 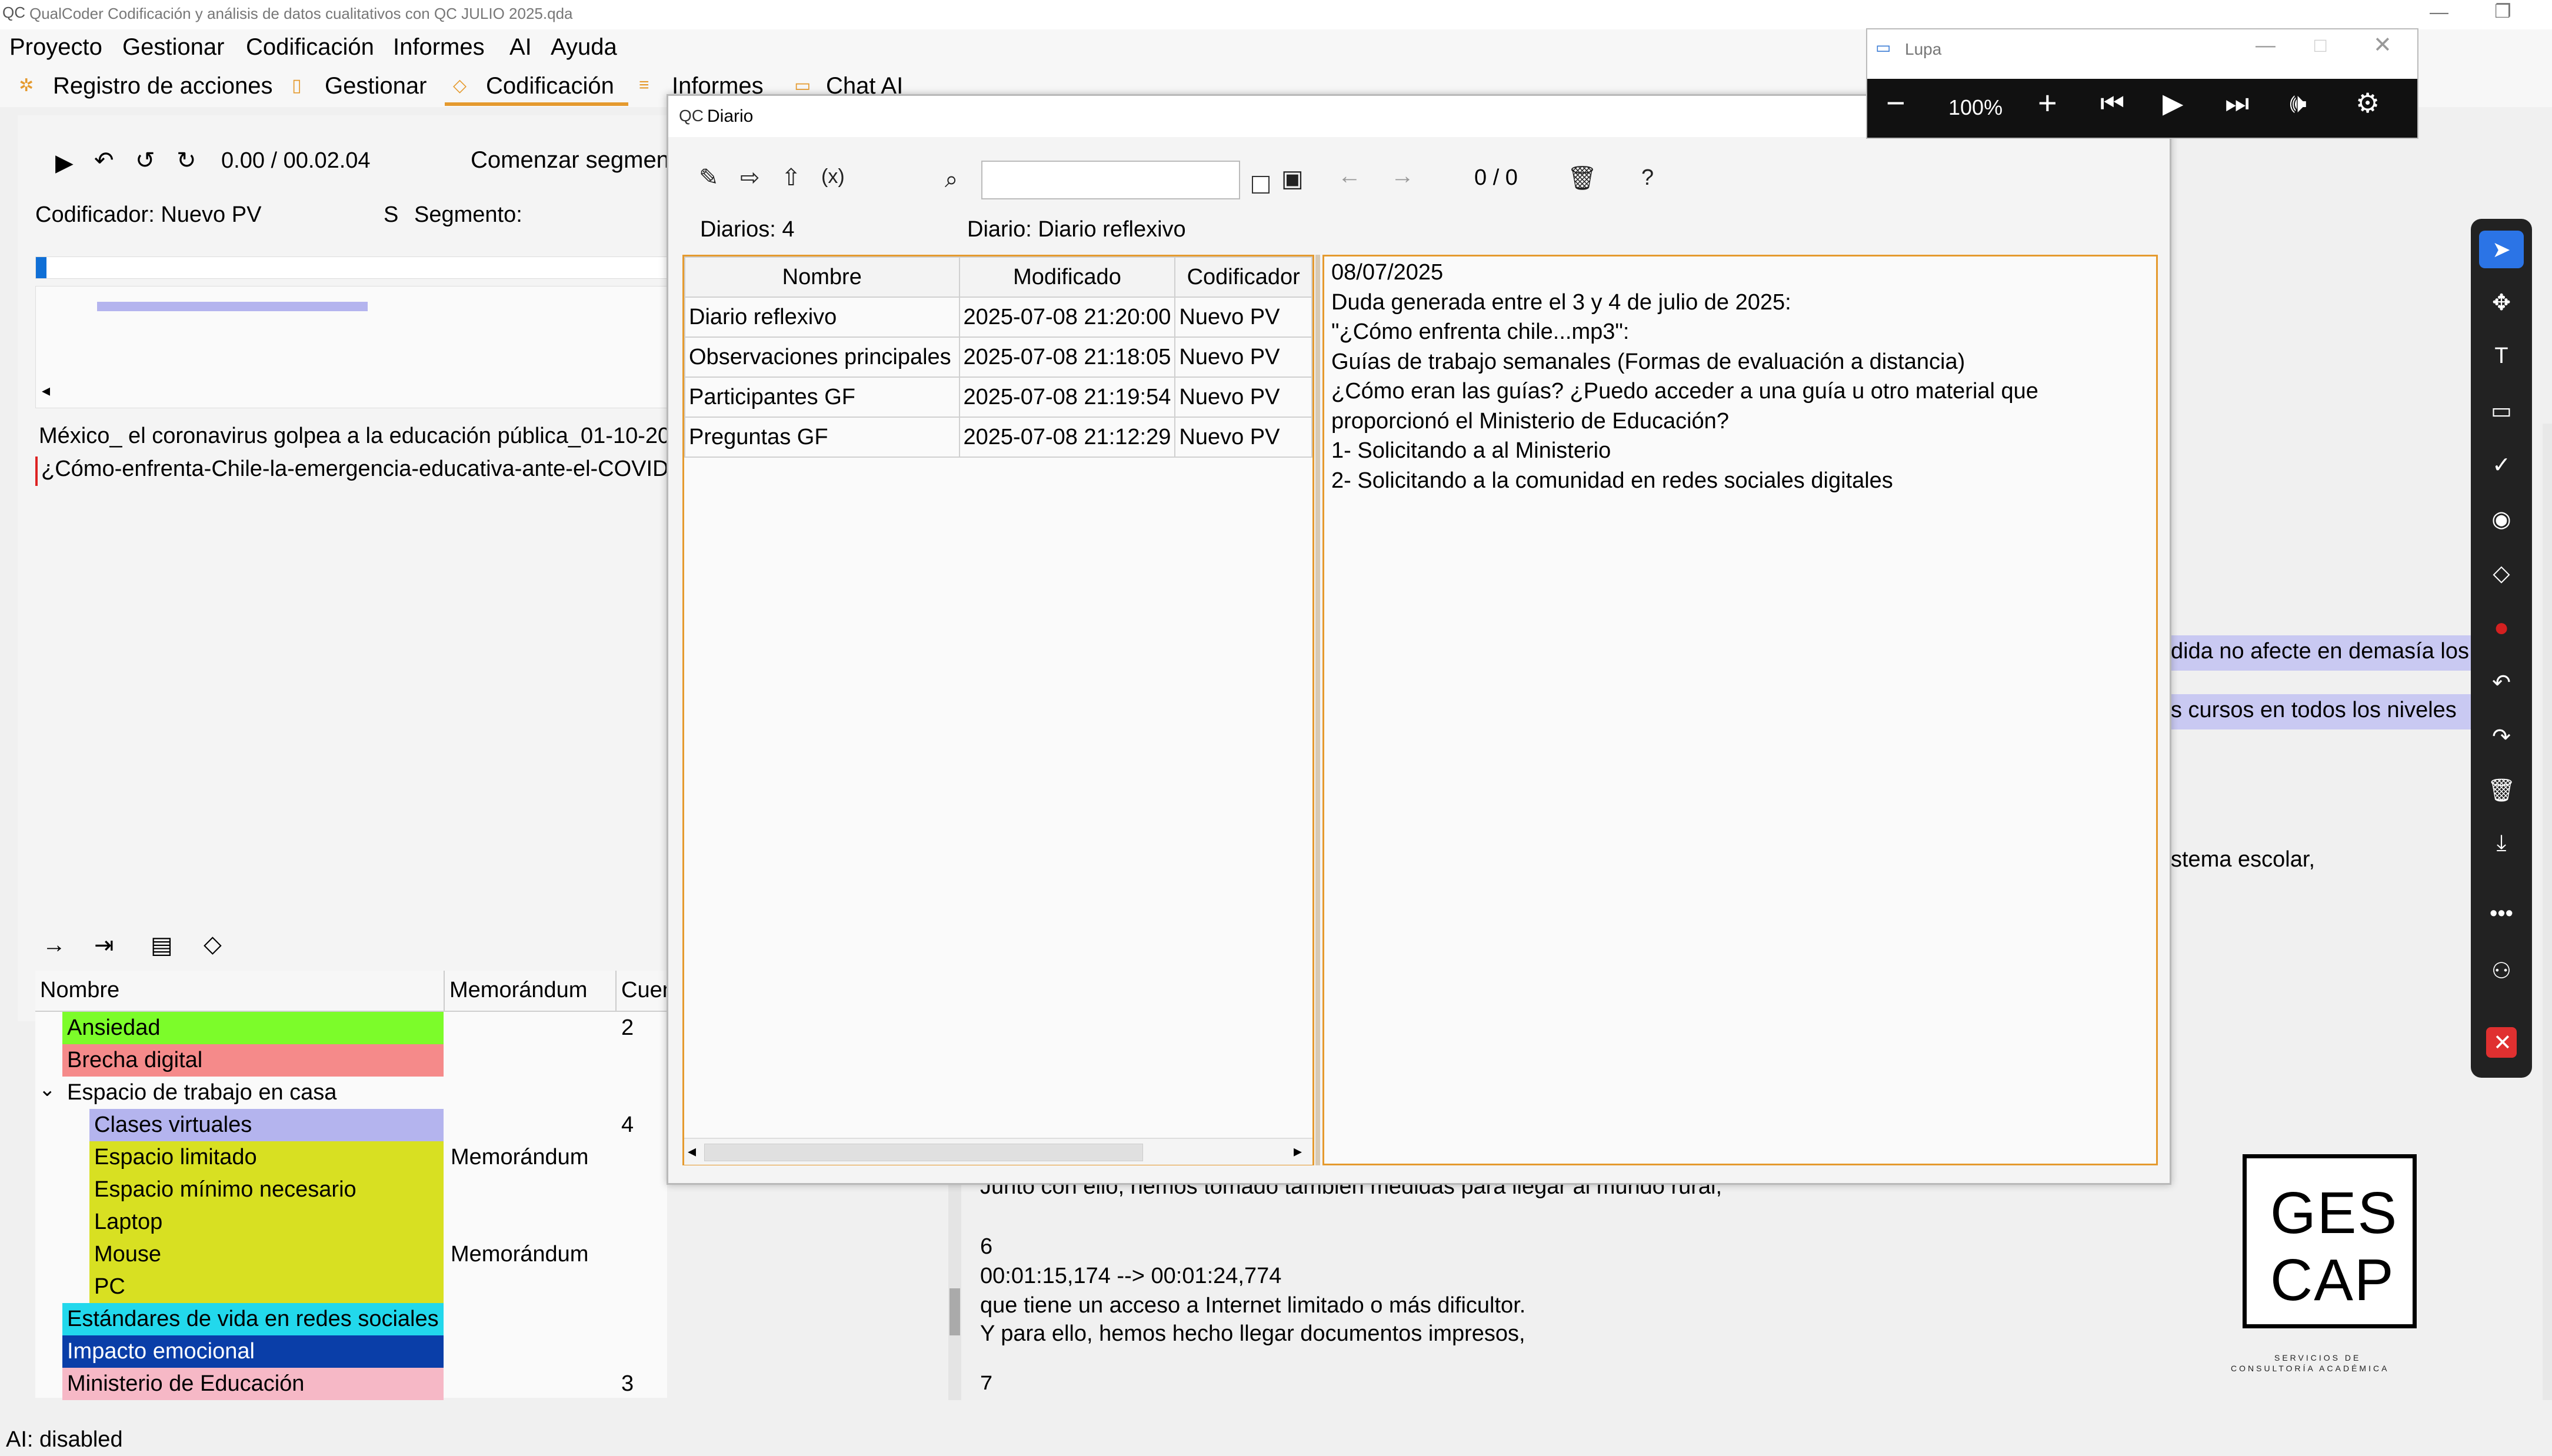 What do you see at coordinates (253, 1028) in the screenshot?
I see `code-name: Ansiedad` at bounding box center [253, 1028].